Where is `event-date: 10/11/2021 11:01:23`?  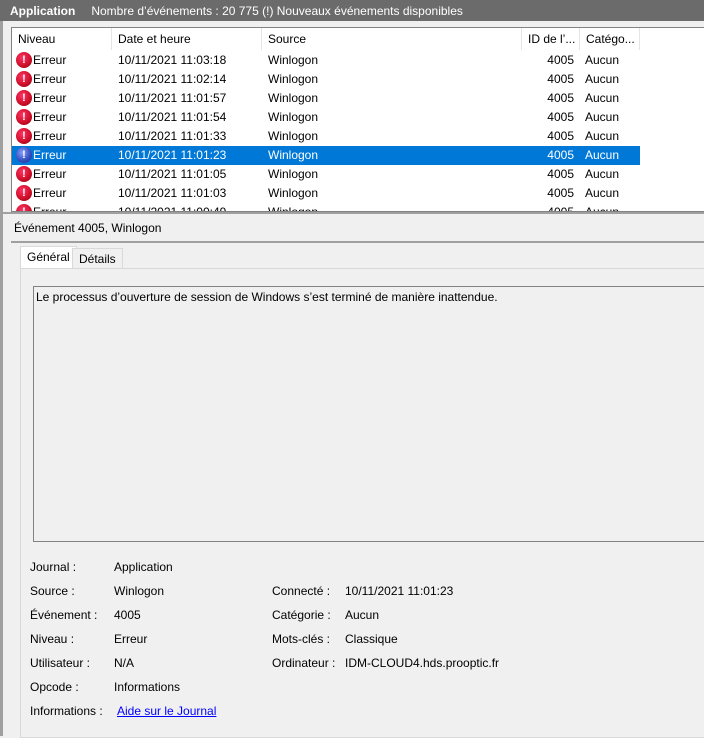 event-date: 10/11/2021 11:01:23 is located at coordinates (172, 155).